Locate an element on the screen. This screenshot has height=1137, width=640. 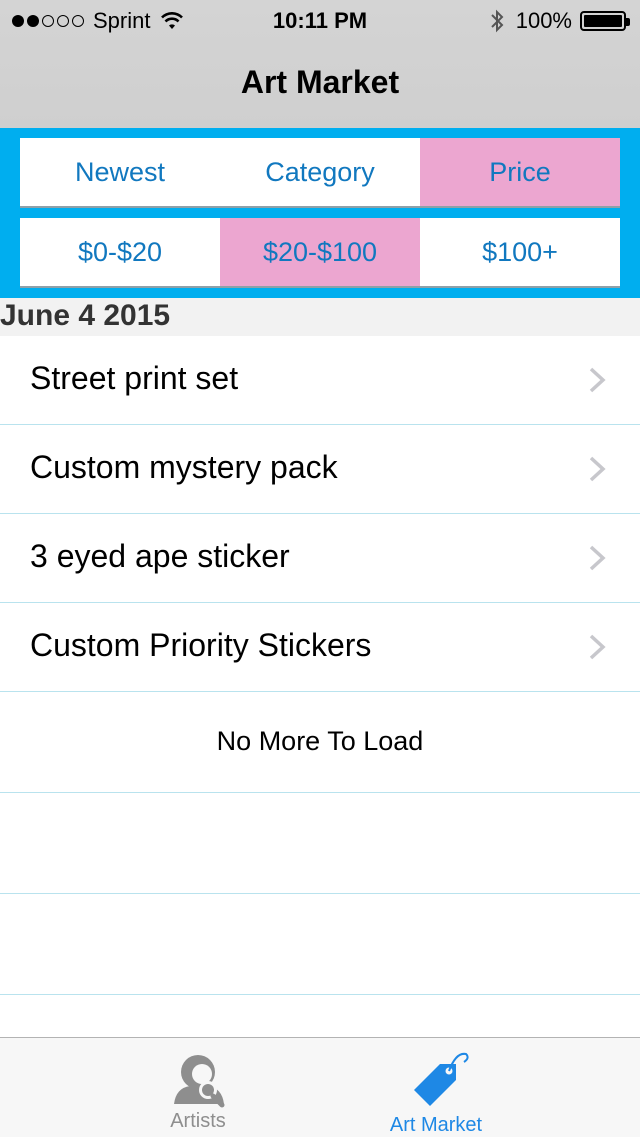
load-more-row: No More To Load is located at coordinates (320, 742).